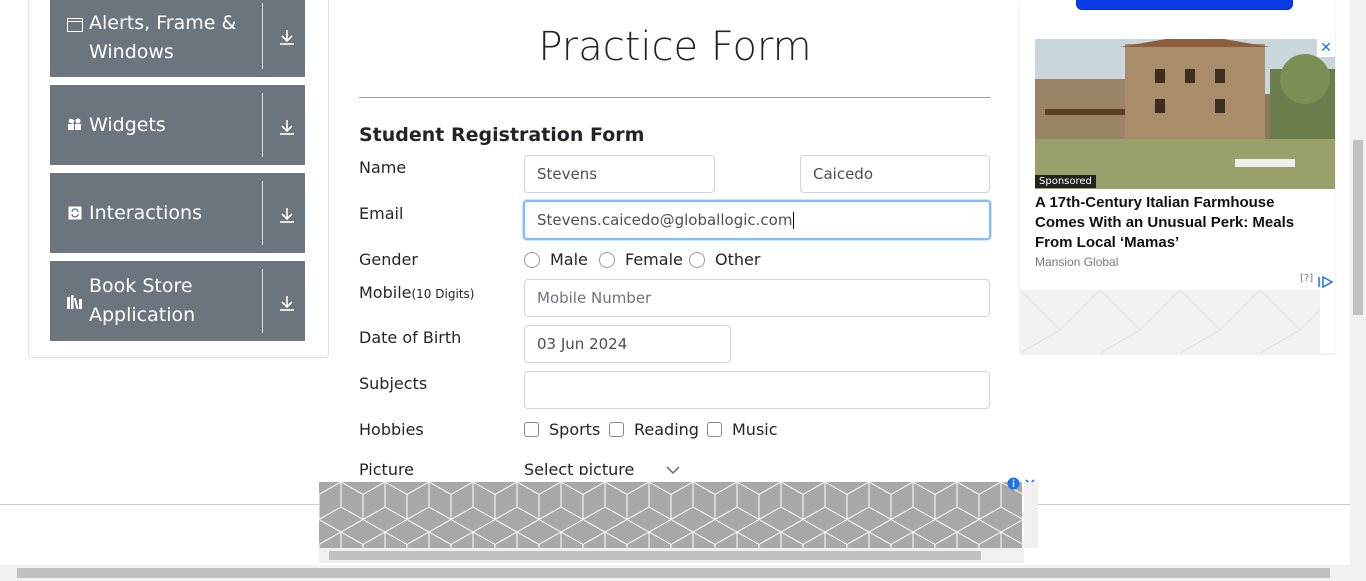  Describe the element at coordinates (671, 555) in the screenshot. I see `ad-scrollbar-horizontal` at that location.